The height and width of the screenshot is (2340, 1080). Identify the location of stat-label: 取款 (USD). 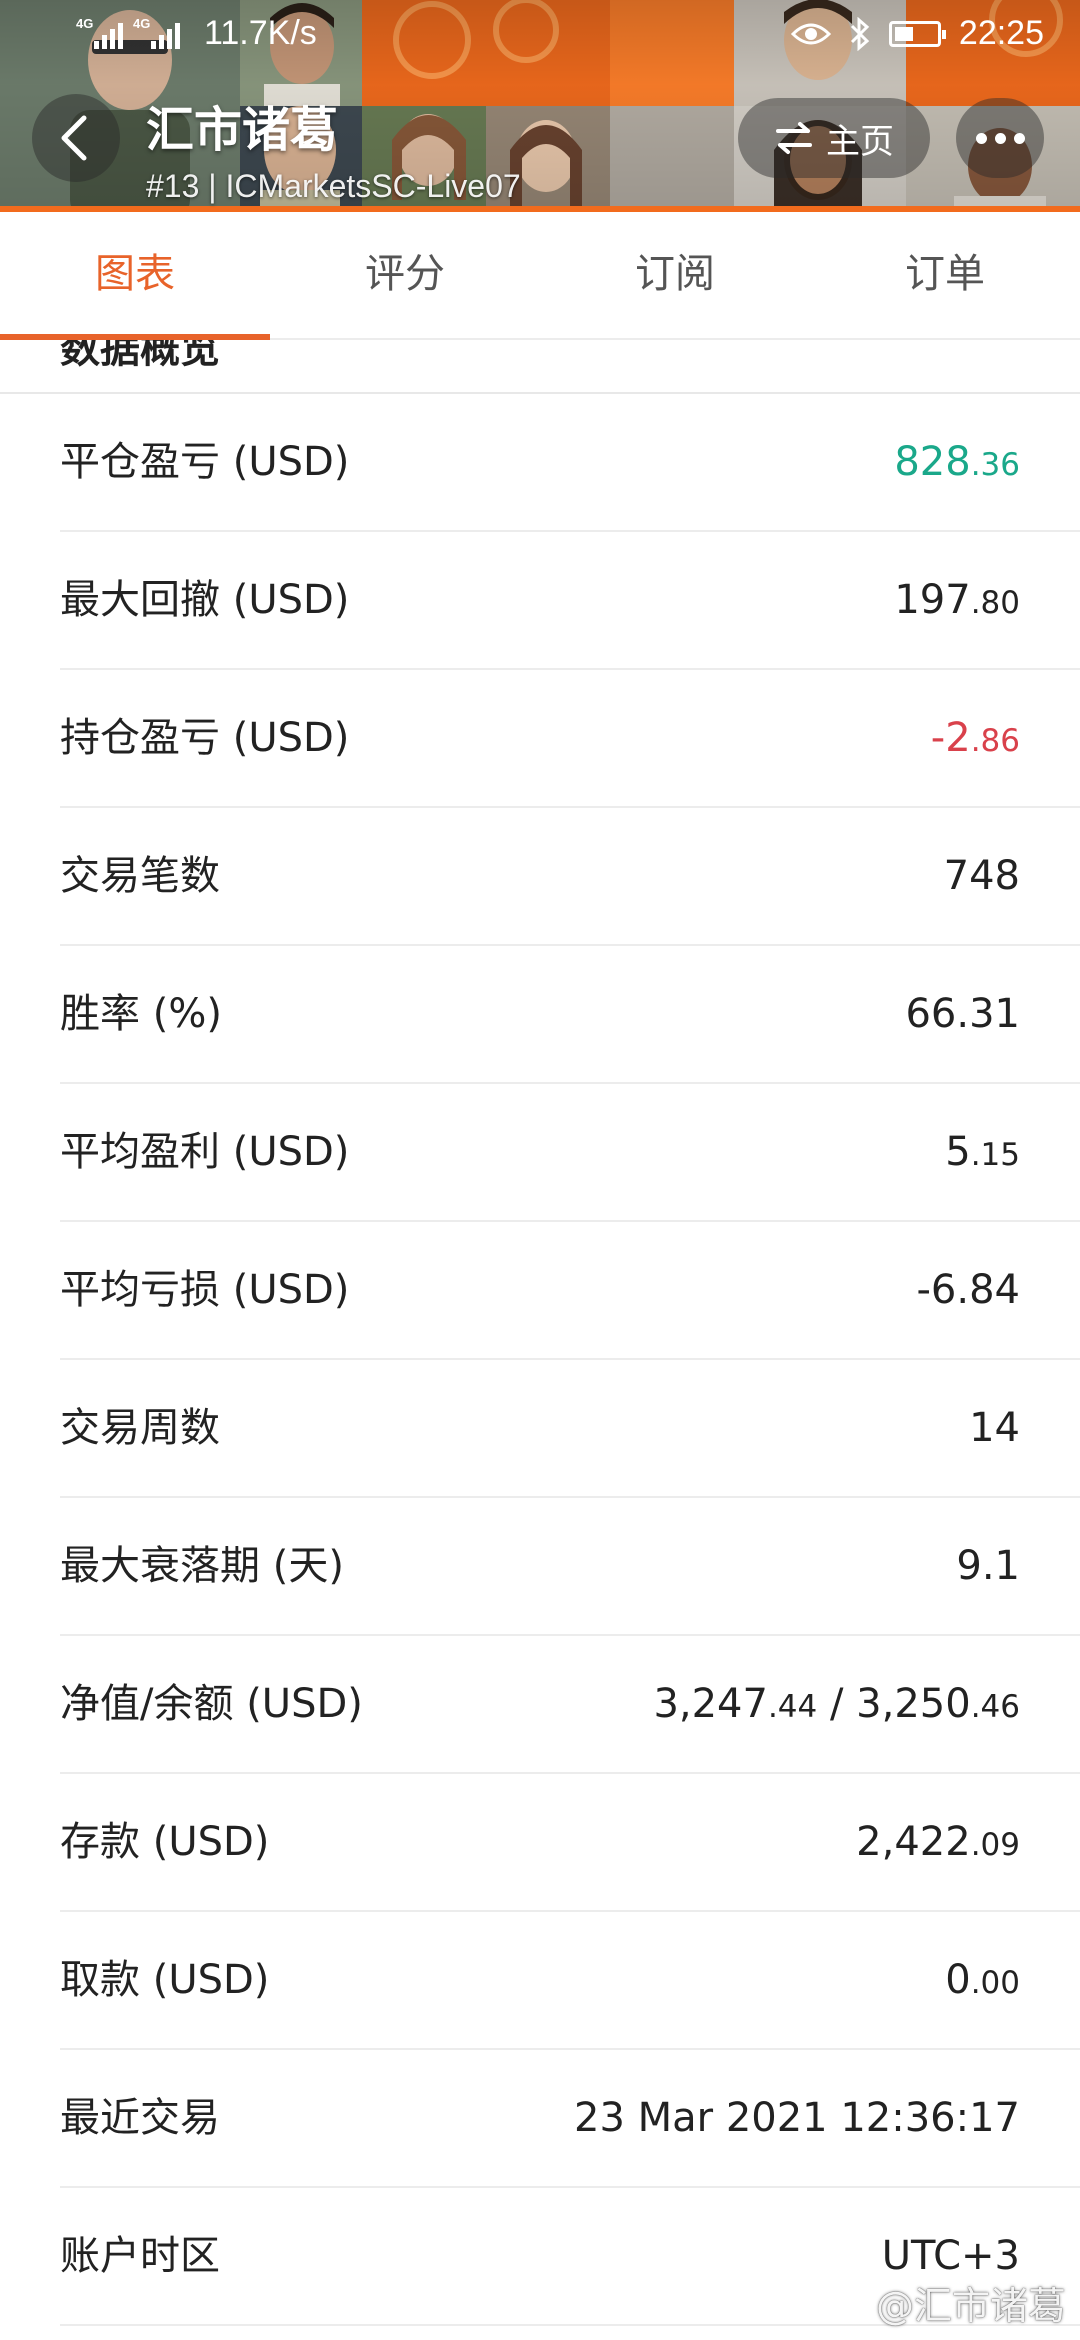
(165, 1980).